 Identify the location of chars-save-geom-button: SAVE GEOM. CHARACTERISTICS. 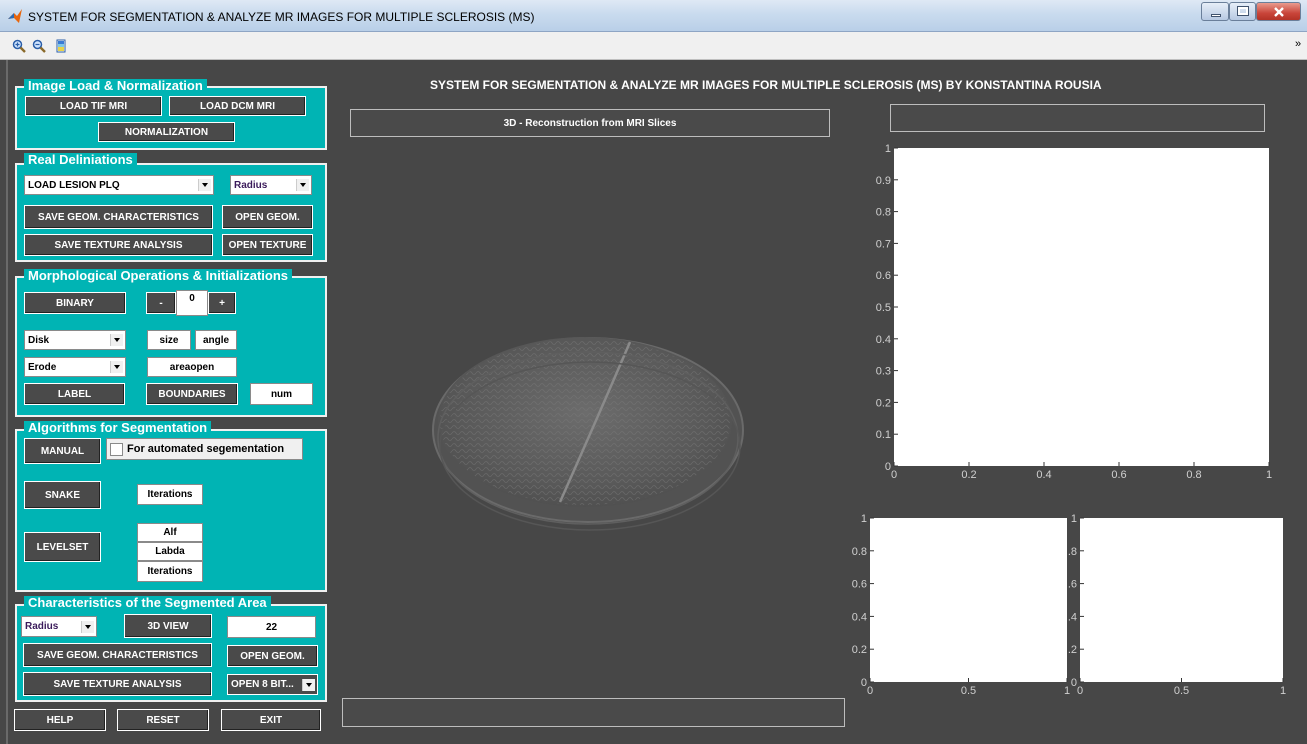
(117, 655).